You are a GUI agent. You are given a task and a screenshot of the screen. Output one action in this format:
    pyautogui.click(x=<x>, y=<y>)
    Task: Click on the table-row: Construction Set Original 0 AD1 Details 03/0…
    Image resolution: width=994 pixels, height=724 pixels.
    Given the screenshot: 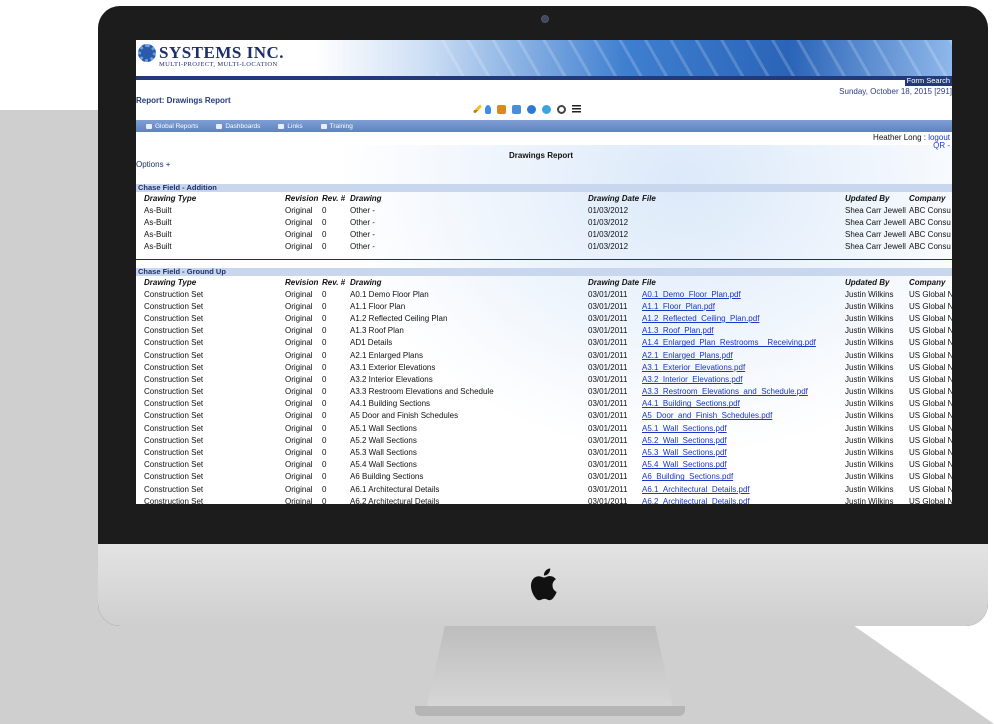 What is the action you would take?
    pyautogui.click(x=544, y=343)
    